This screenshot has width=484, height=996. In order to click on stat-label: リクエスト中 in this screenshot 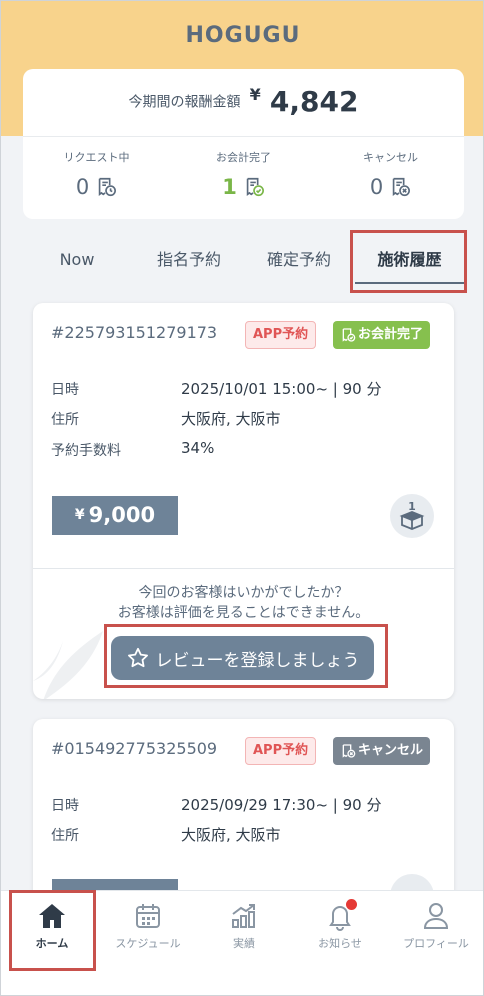, I will do `click(96, 157)`.